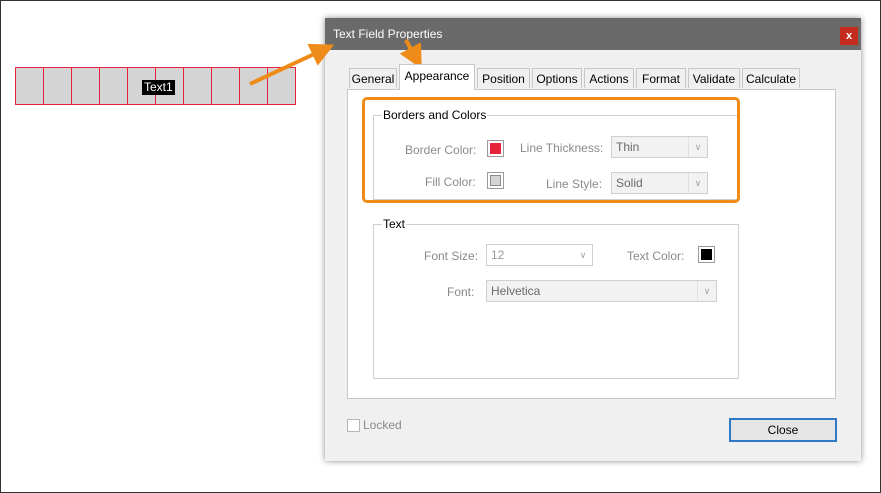 The height and width of the screenshot is (493, 881). Describe the element at coordinates (437, 77) in the screenshot. I see `tab-appearance: Appearance` at that location.